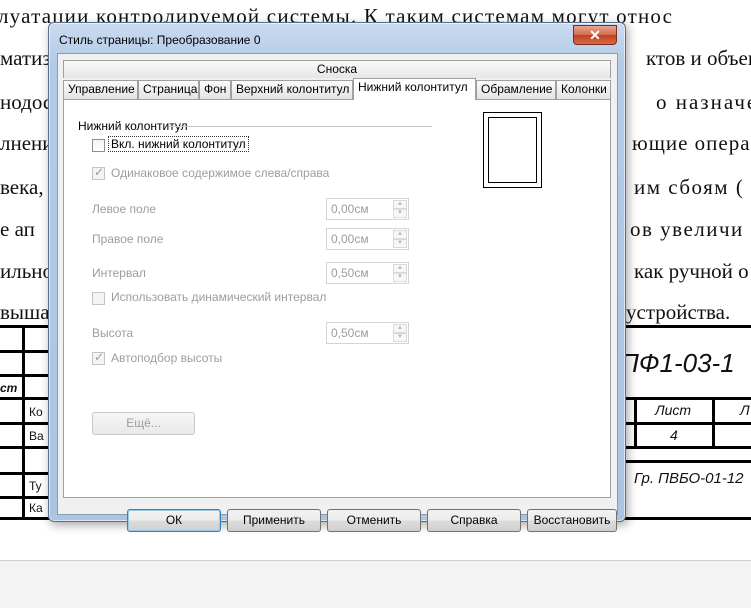 The width and height of the screenshot is (751, 608). I want to click on dynamic-spacing-label: Использовать динамический интервал, so click(219, 297).